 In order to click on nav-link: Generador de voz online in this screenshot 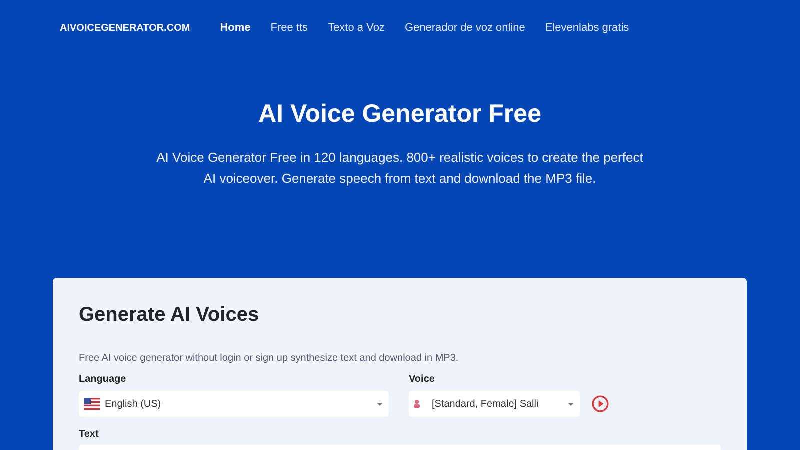, I will do `click(465, 28)`.